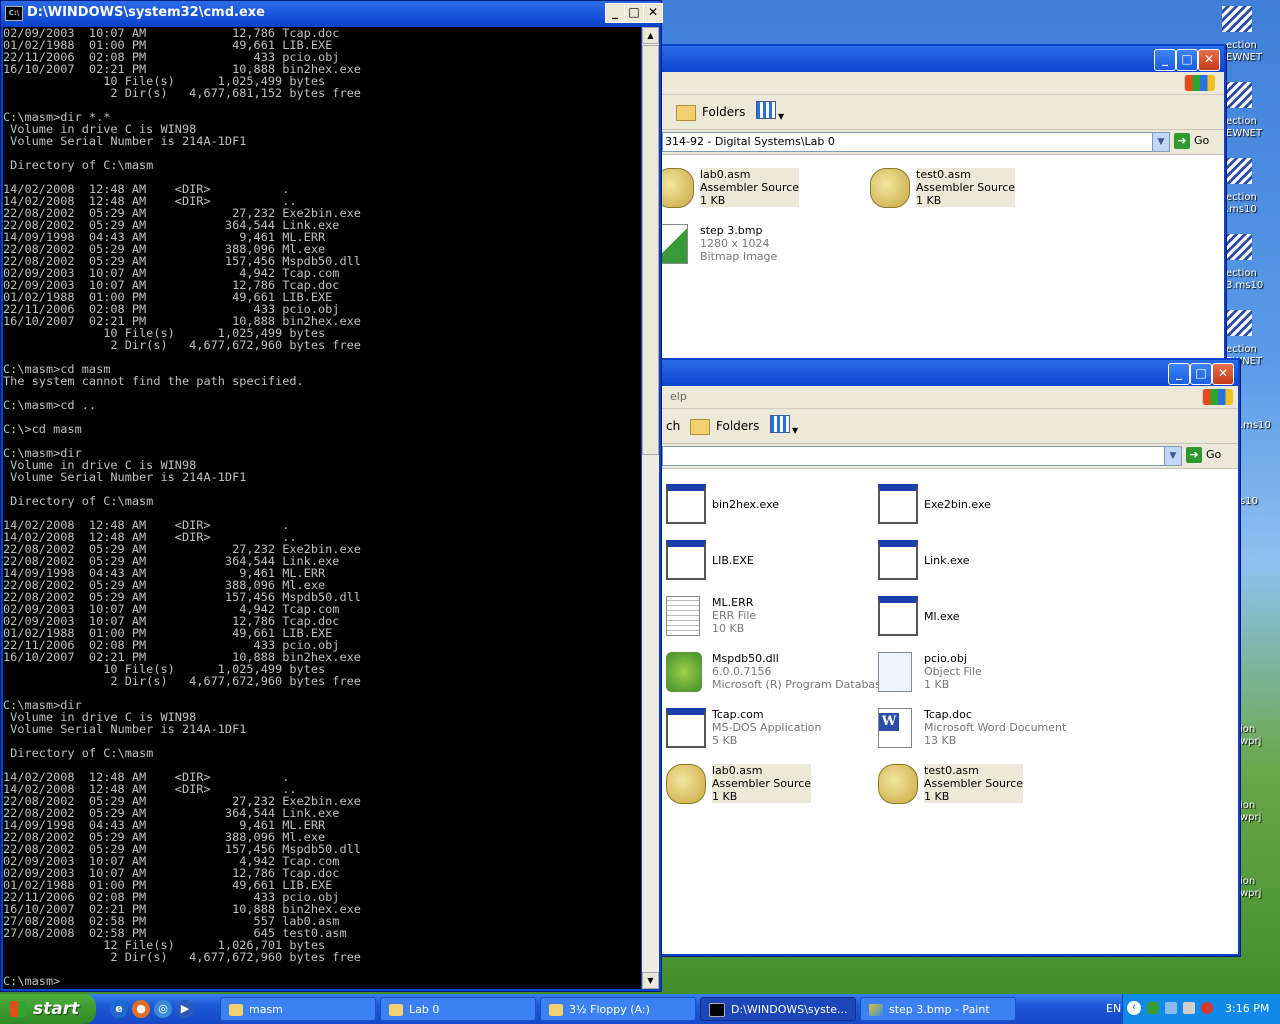 The height and width of the screenshot is (1024, 1280). I want to click on file-type: Microsoft Word Document, so click(995, 727).